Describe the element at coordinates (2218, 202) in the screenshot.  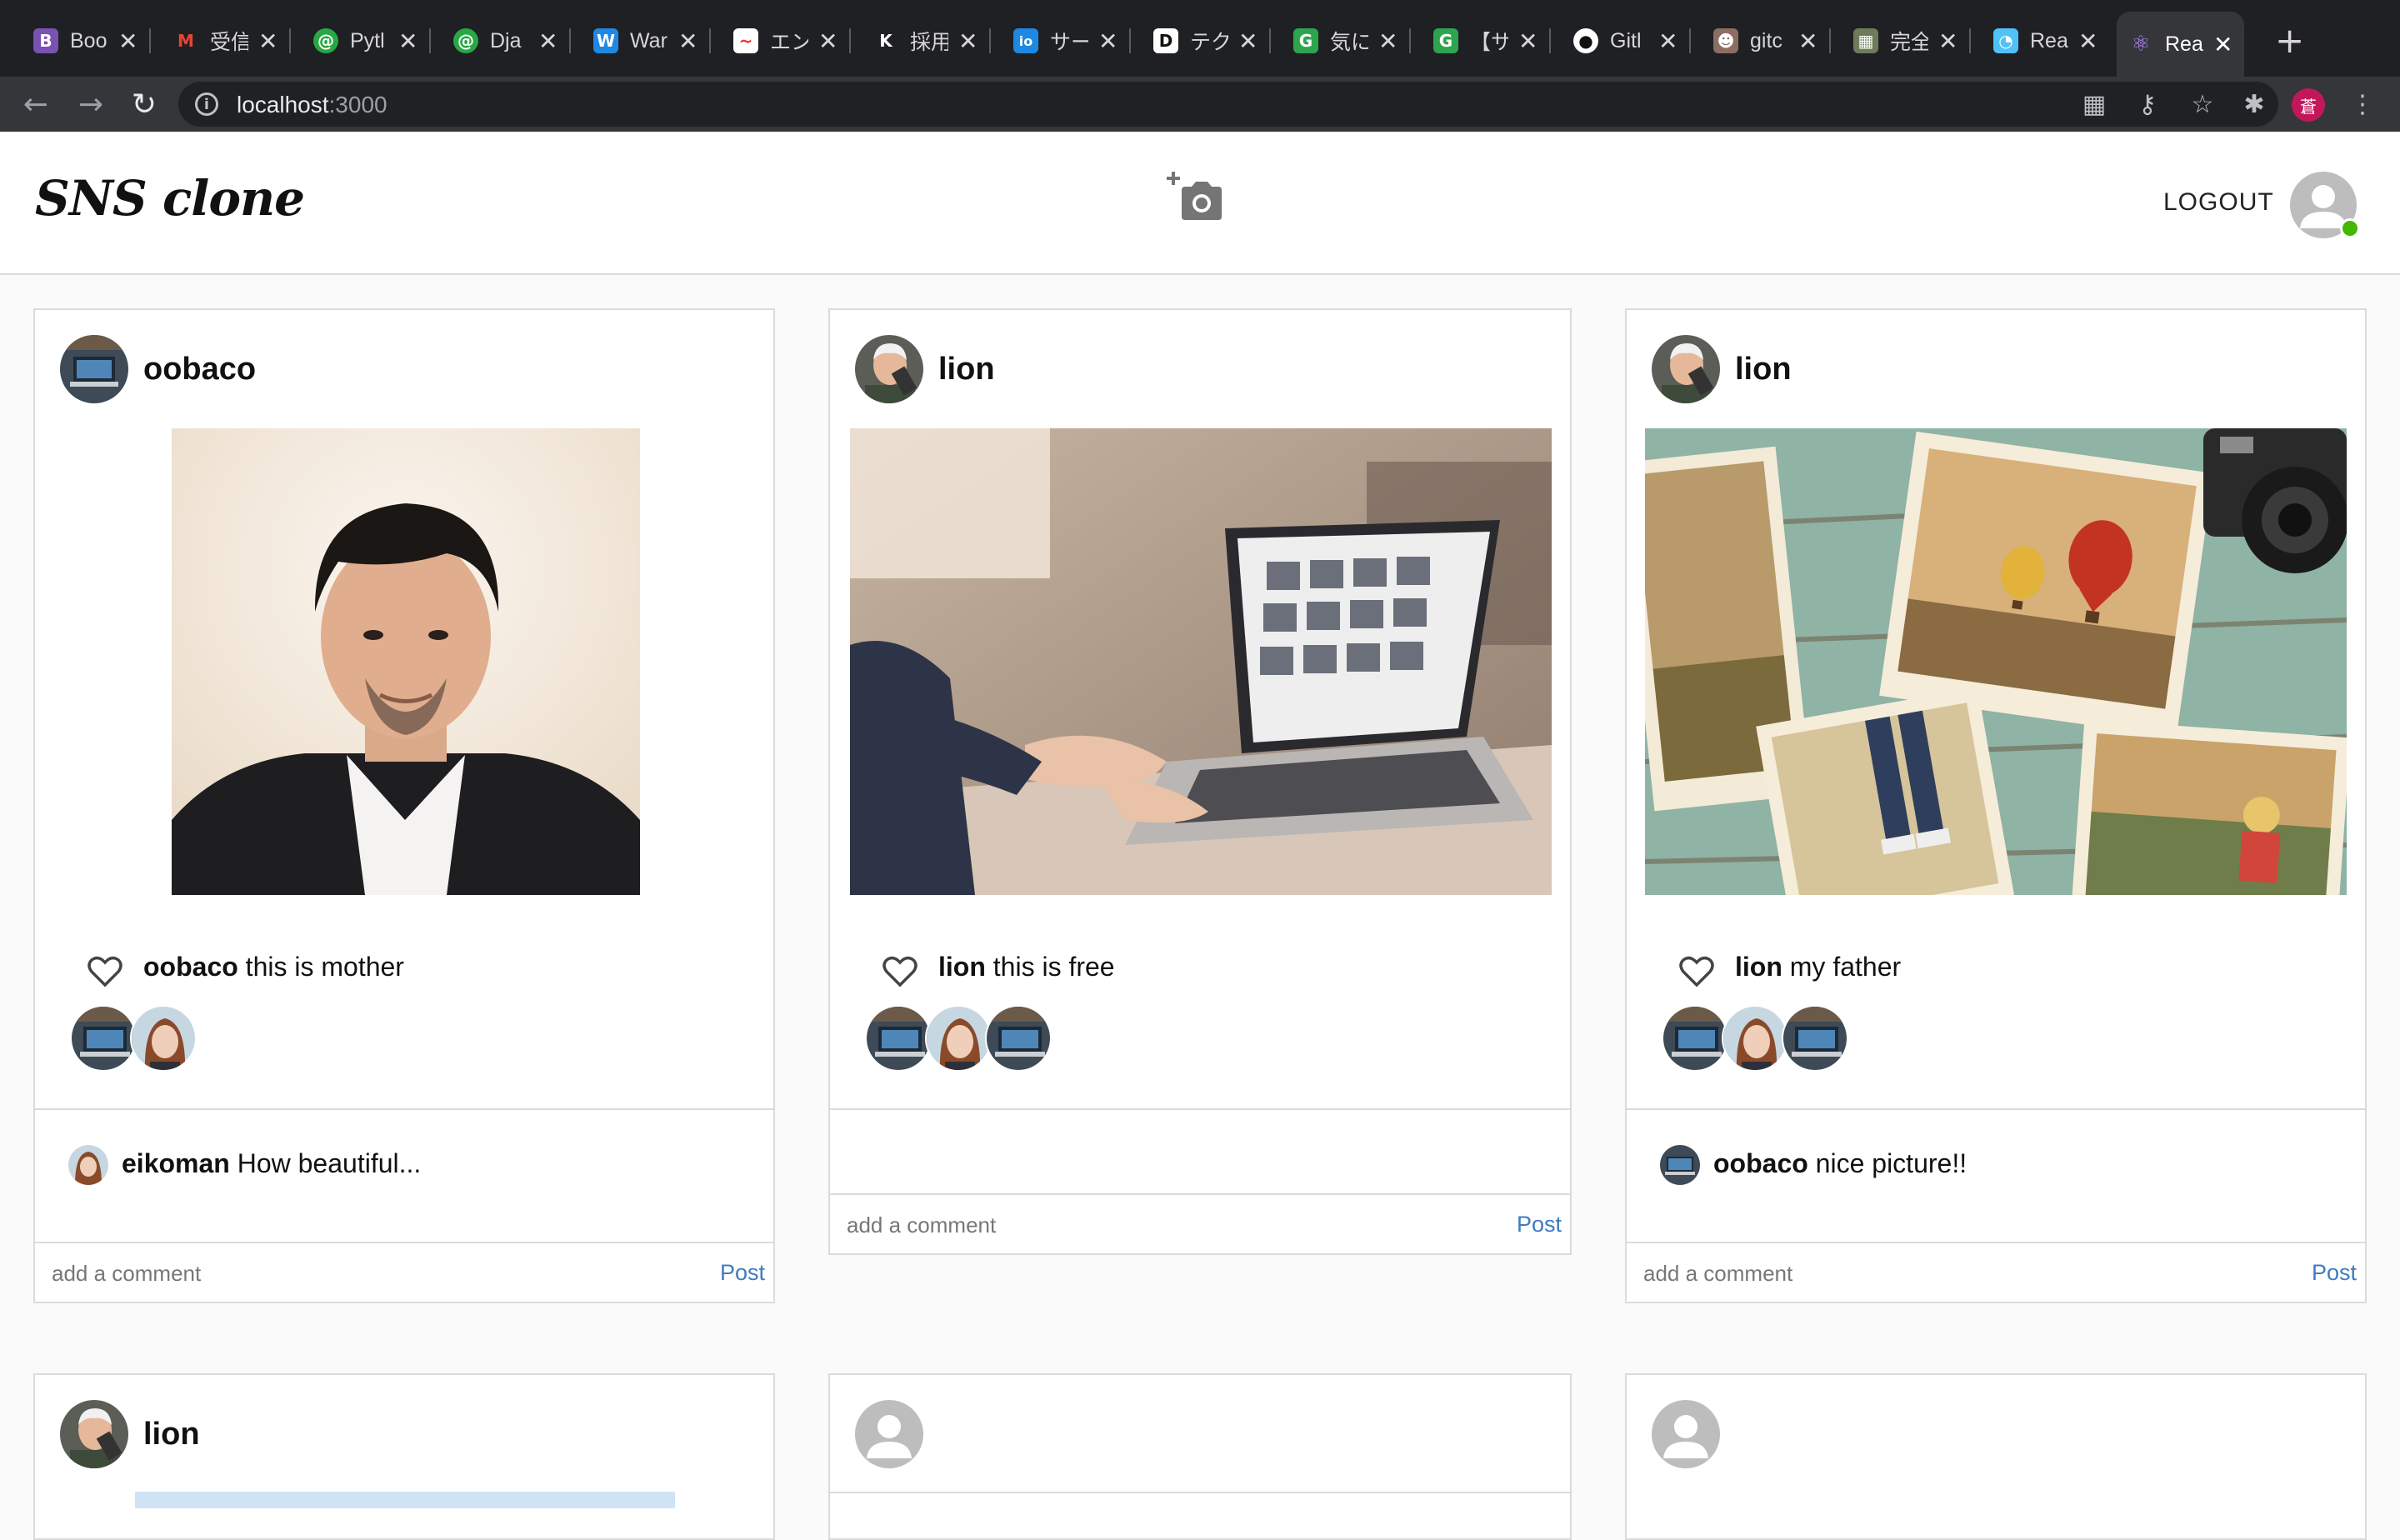
I see `logout-button: LOGOUT` at that location.